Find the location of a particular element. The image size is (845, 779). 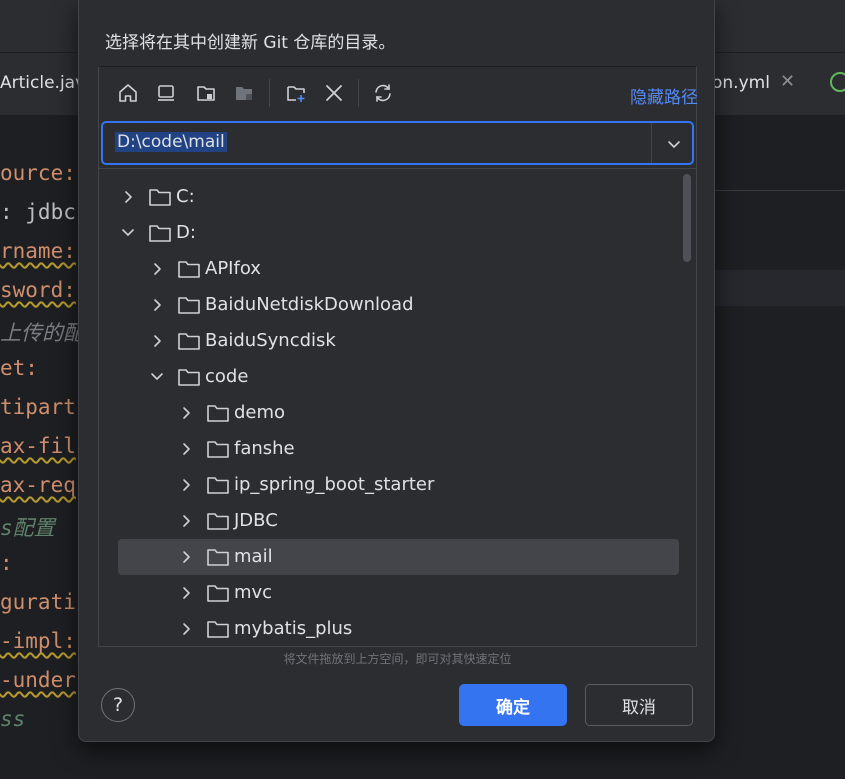

tree-item: ip_spring_boot_starter is located at coordinates (389, 485).